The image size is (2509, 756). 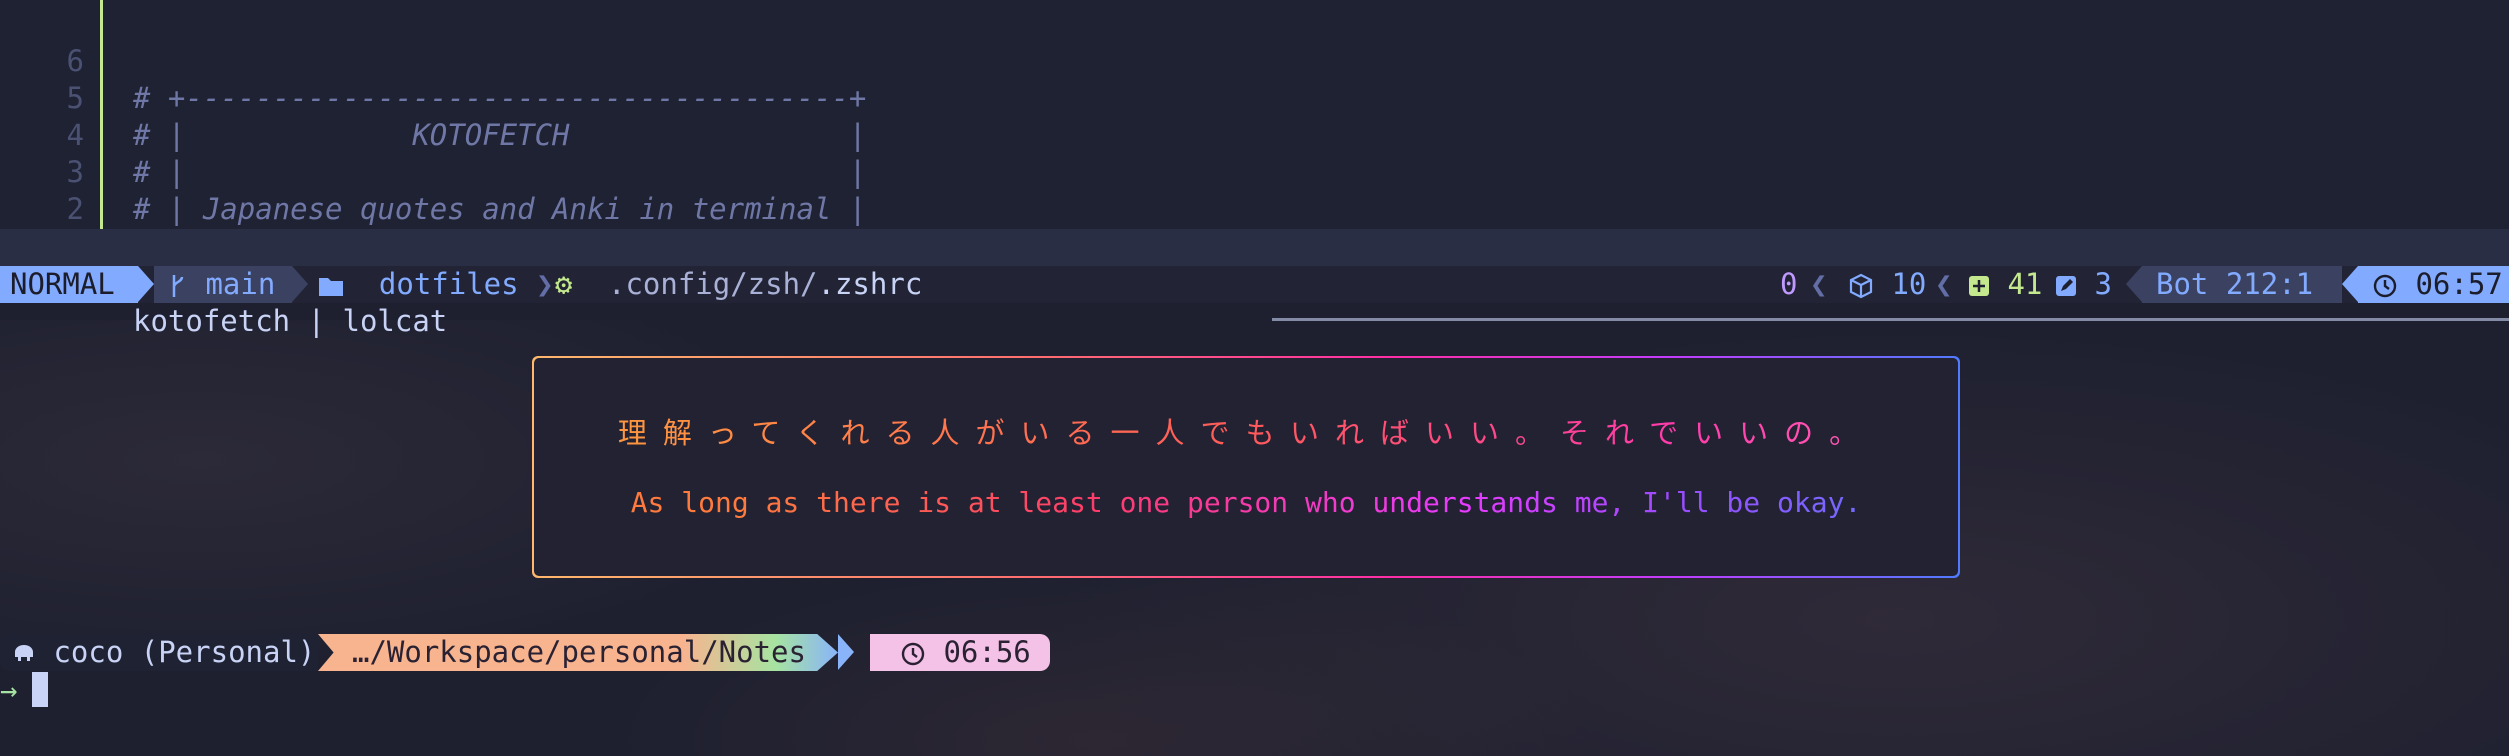 What do you see at coordinates (2103, 284) in the screenshot?
I see `modified-count: 3` at bounding box center [2103, 284].